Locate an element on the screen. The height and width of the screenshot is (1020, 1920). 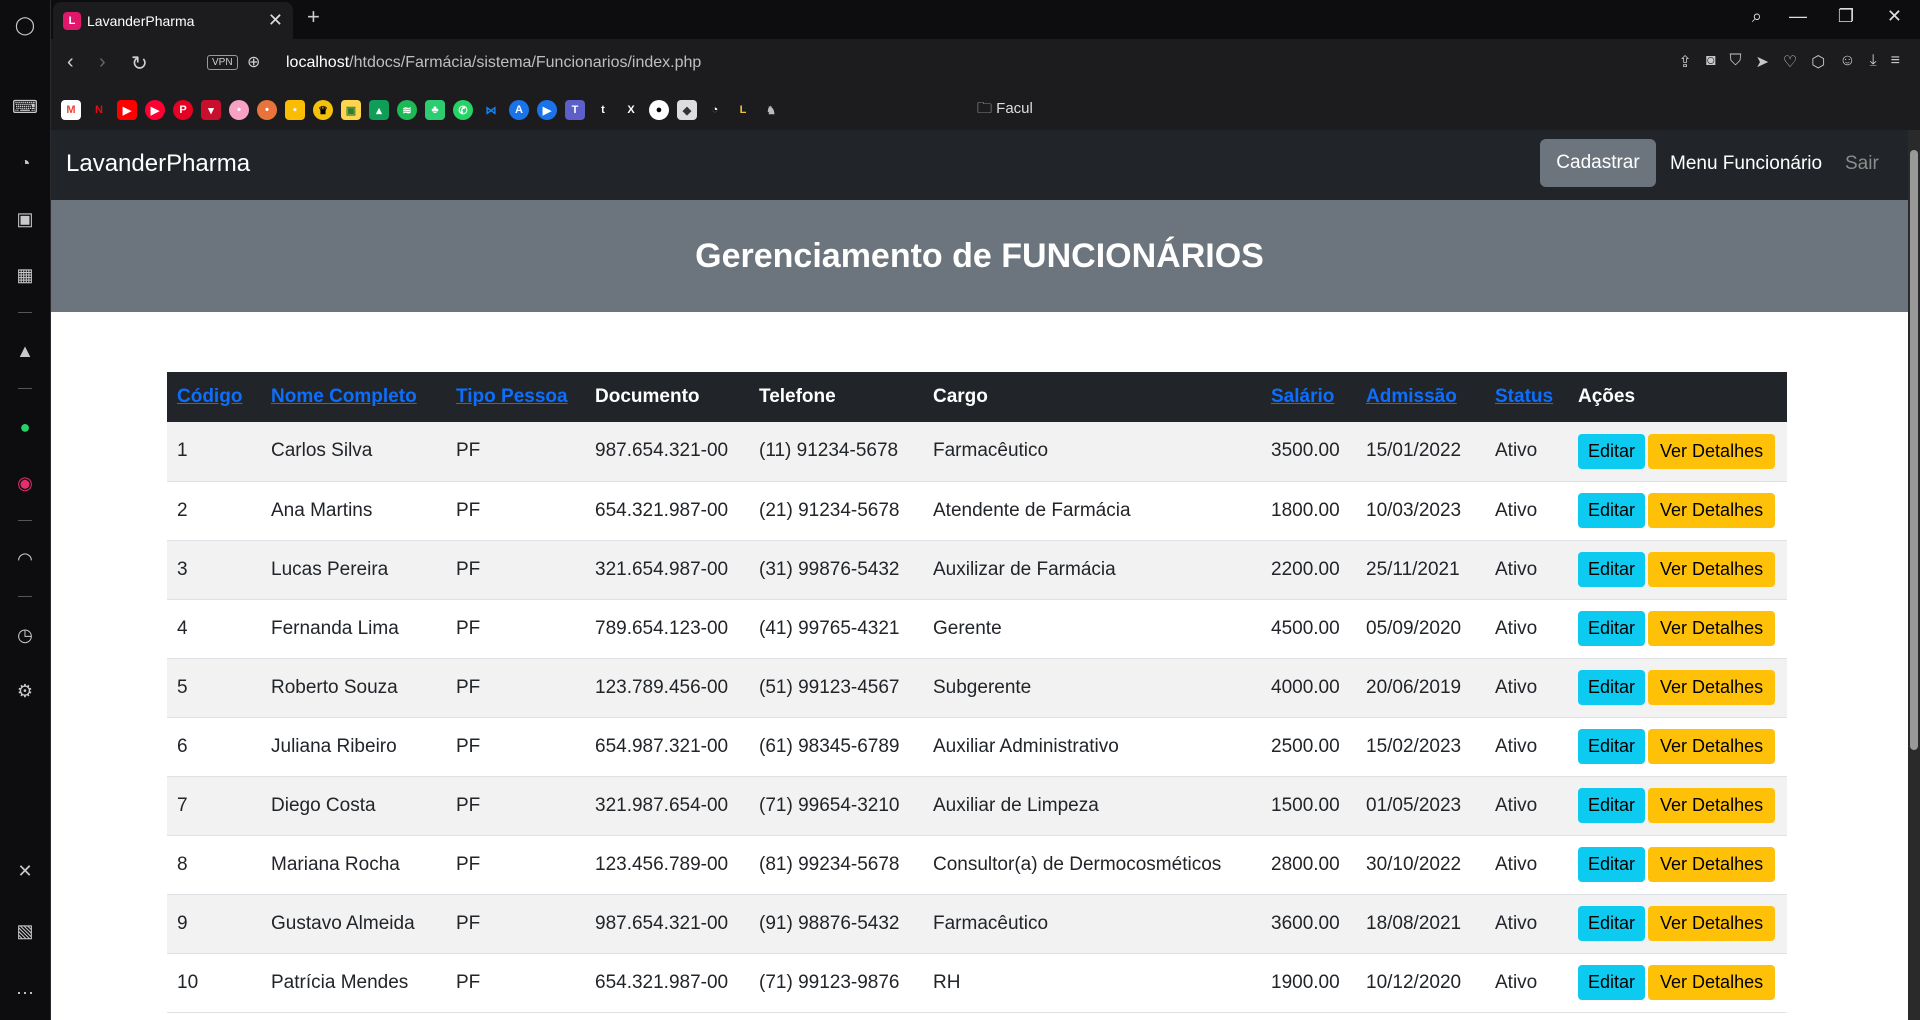
site-brand: LavanderPharma is located at coordinates (158, 164).